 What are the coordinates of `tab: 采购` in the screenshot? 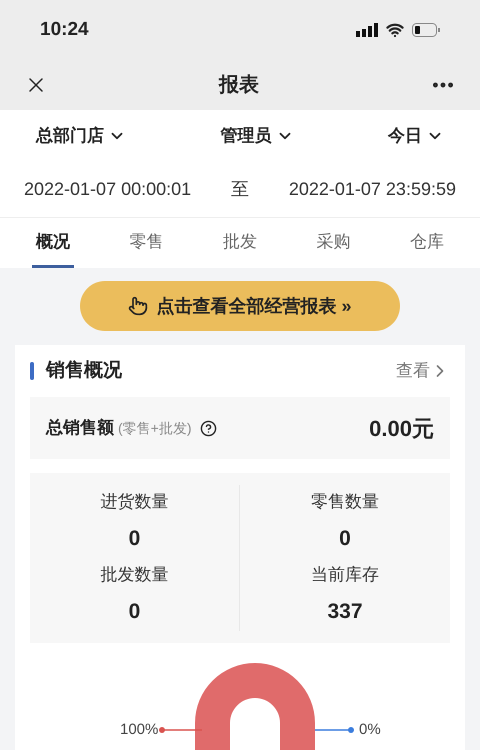 It's located at (333, 243).